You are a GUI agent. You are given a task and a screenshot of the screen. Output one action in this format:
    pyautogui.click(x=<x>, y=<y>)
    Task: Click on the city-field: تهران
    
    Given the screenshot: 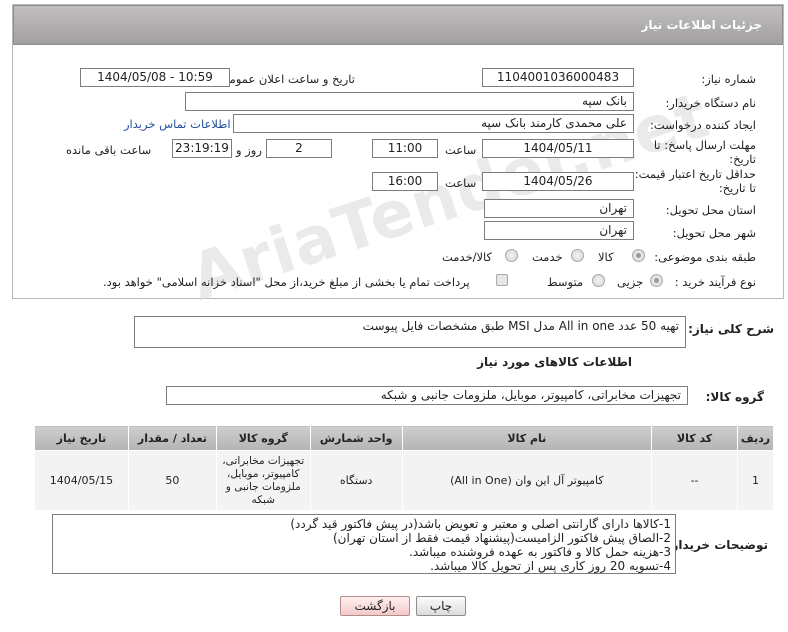 What is the action you would take?
    pyautogui.click(x=559, y=230)
    